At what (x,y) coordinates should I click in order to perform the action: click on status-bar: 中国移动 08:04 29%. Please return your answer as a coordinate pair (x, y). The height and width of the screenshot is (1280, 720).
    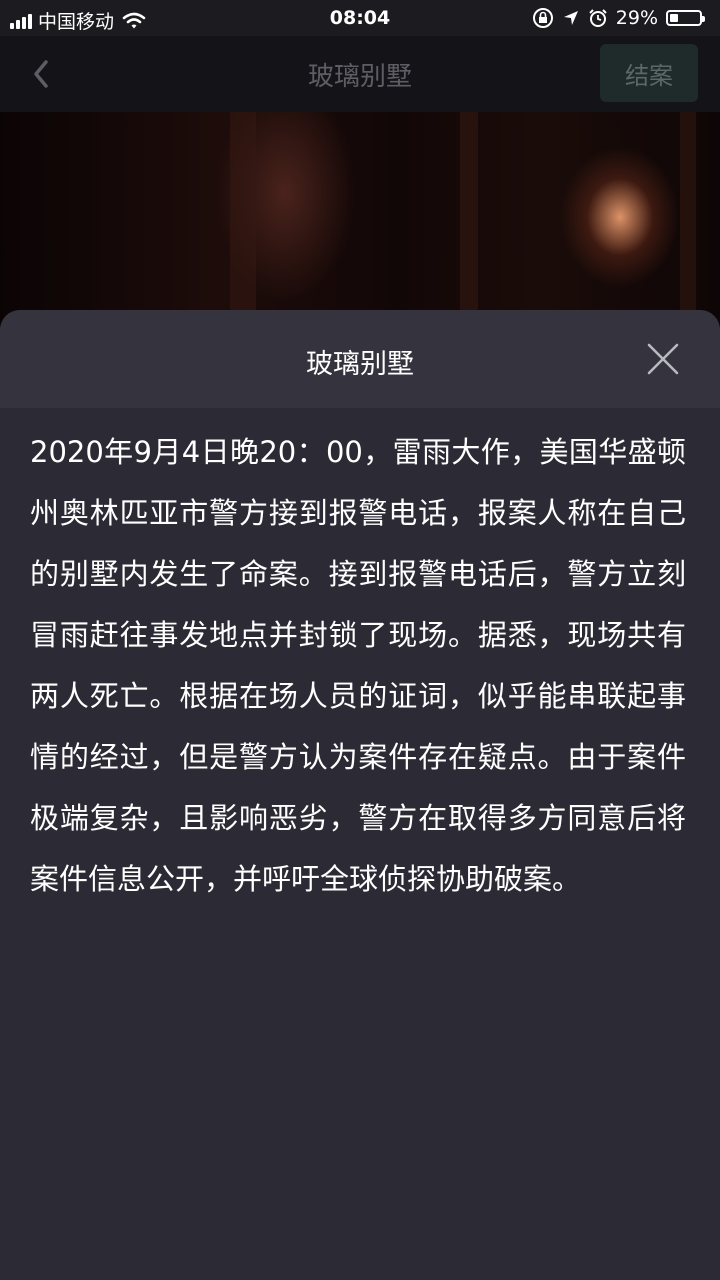
    Looking at the image, I should click on (360, 18).